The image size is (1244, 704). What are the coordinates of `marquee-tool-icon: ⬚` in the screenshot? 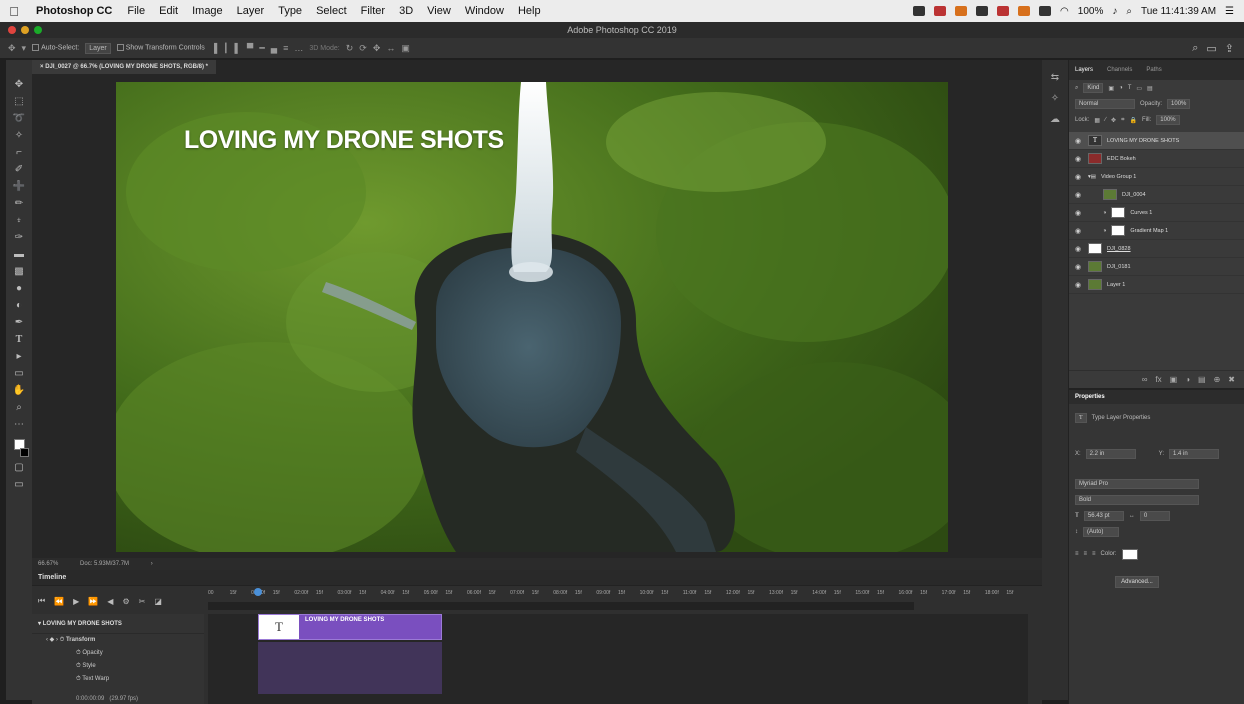 It's located at (18, 101).